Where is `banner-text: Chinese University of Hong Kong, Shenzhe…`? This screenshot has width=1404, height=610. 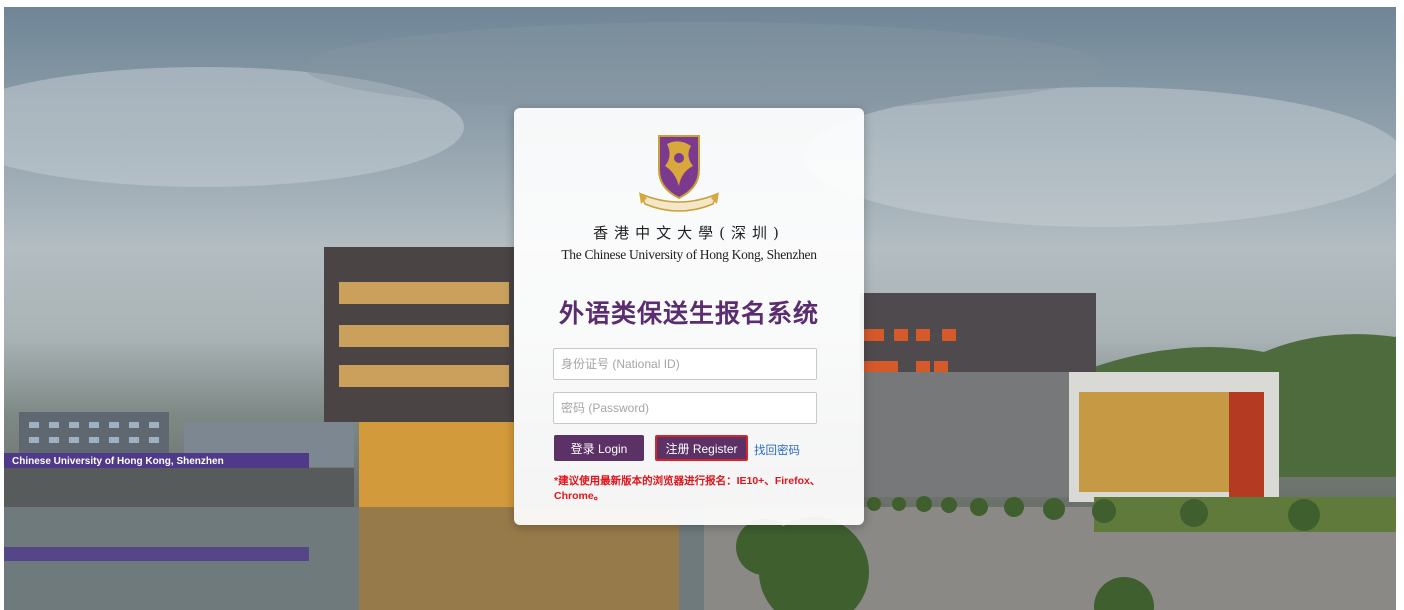 banner-text: Chinese University of Hong Kong, Shenzhe… is located at coordinates (118, 461).